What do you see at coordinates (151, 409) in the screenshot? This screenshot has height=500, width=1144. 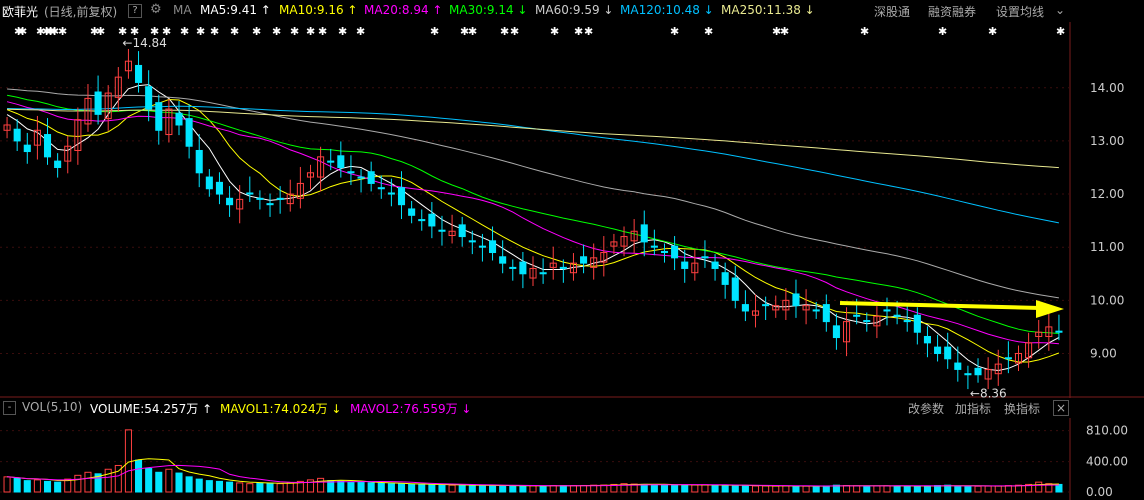 I see `volume-value: VOLUME:54.257万 ↑` at bounding box center [151, 409].